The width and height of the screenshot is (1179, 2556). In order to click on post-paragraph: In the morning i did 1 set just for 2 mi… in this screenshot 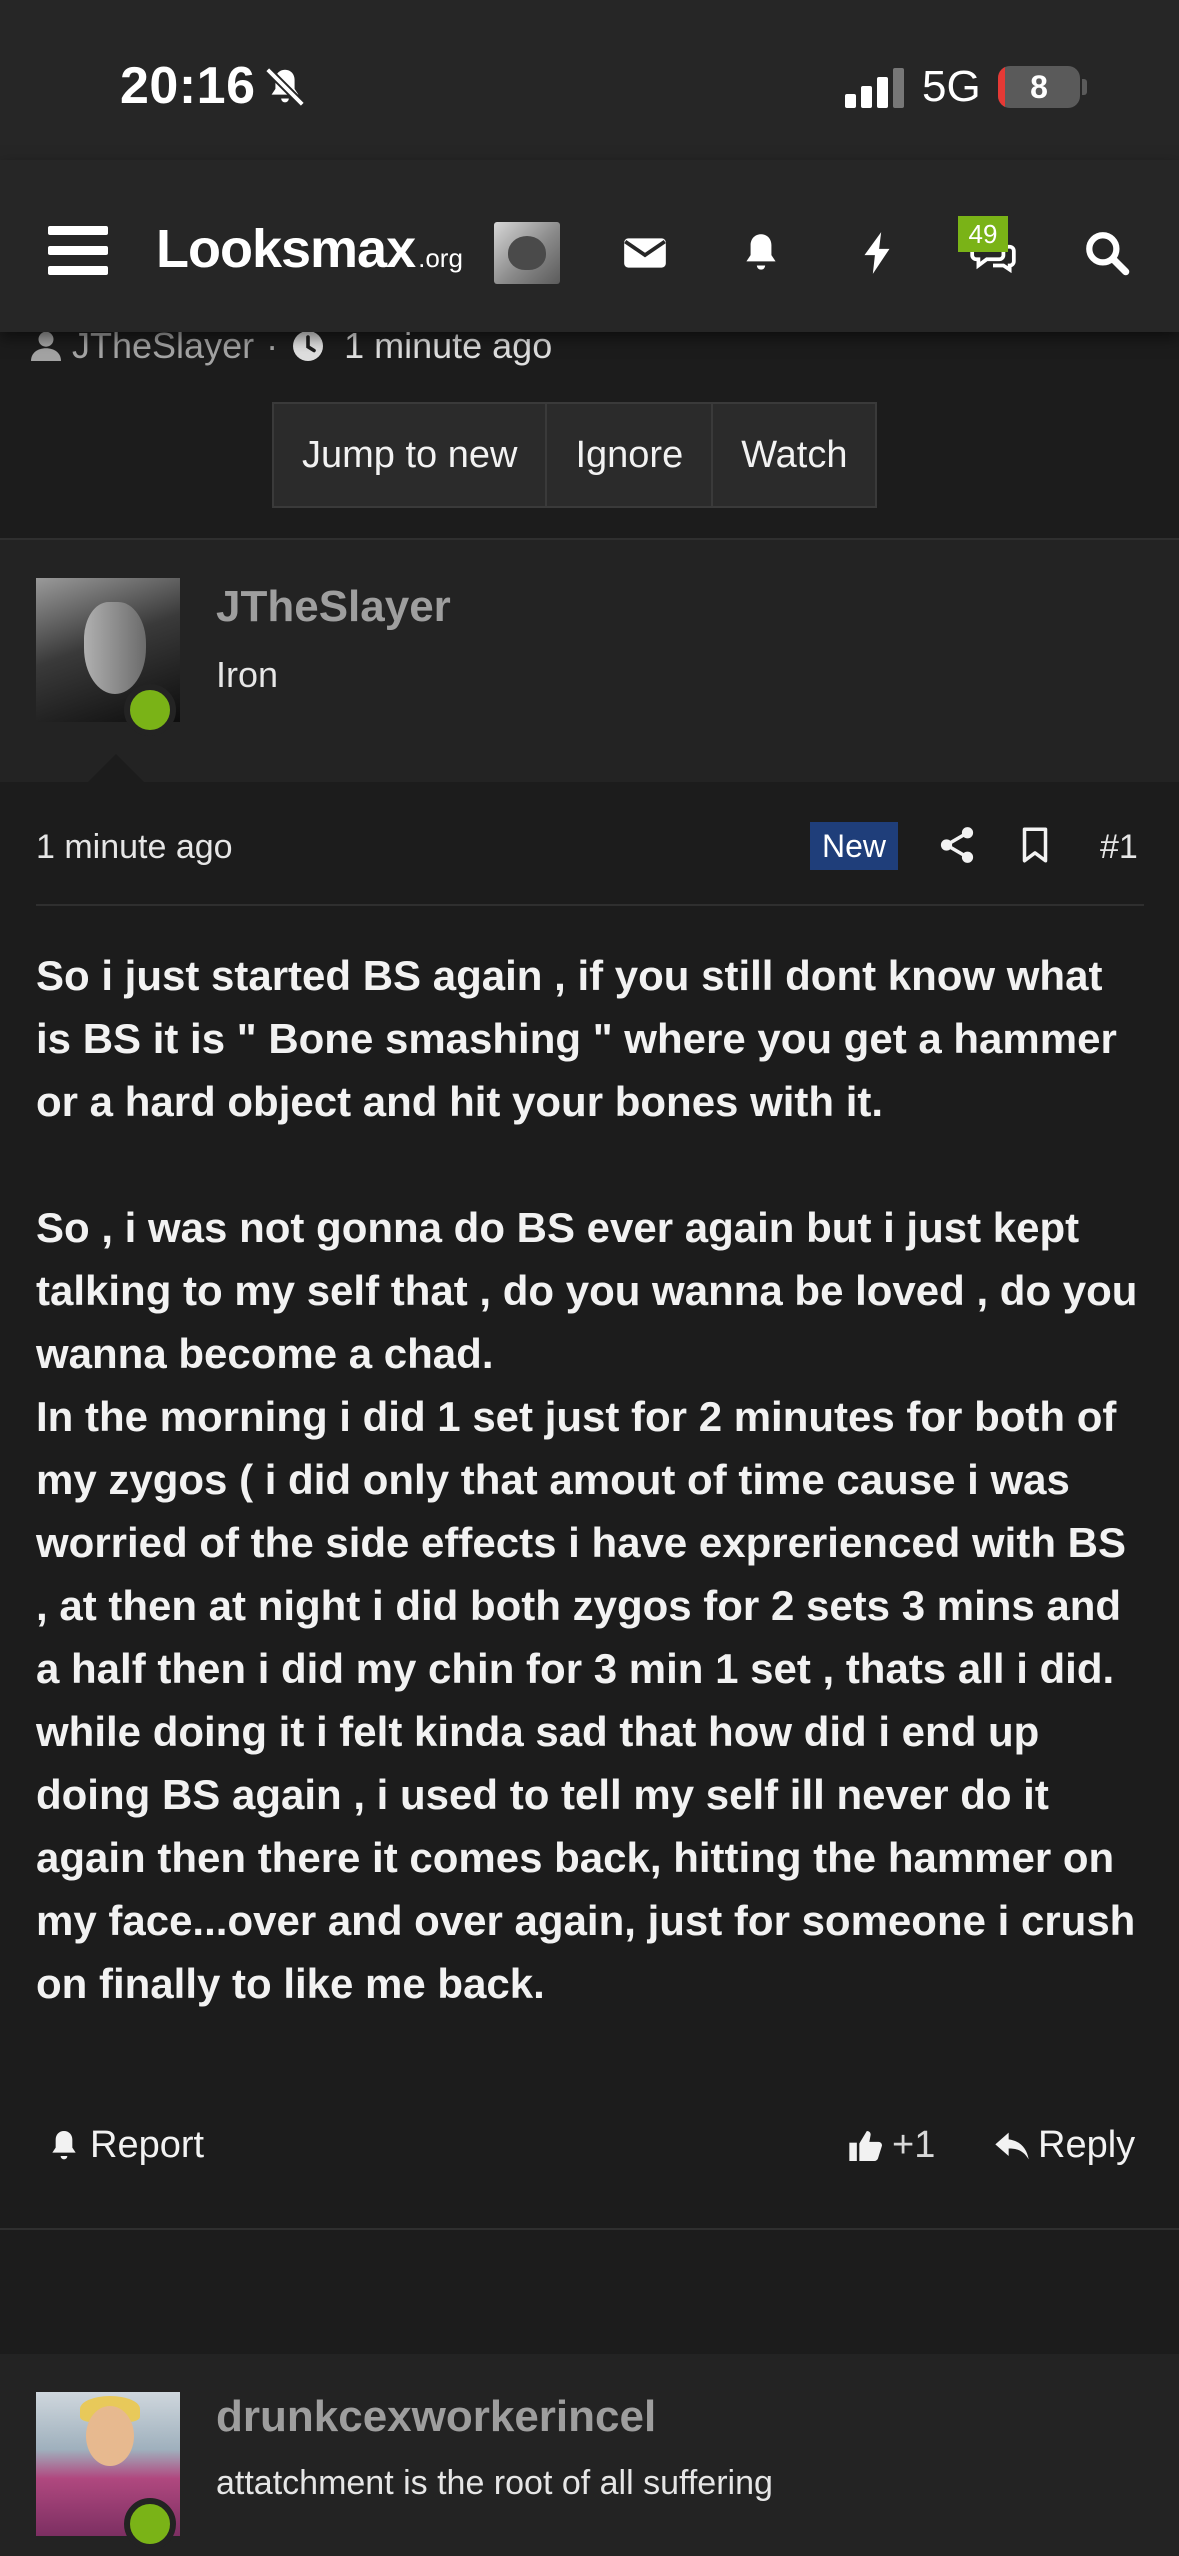, I will do `click(581, 1542)`.